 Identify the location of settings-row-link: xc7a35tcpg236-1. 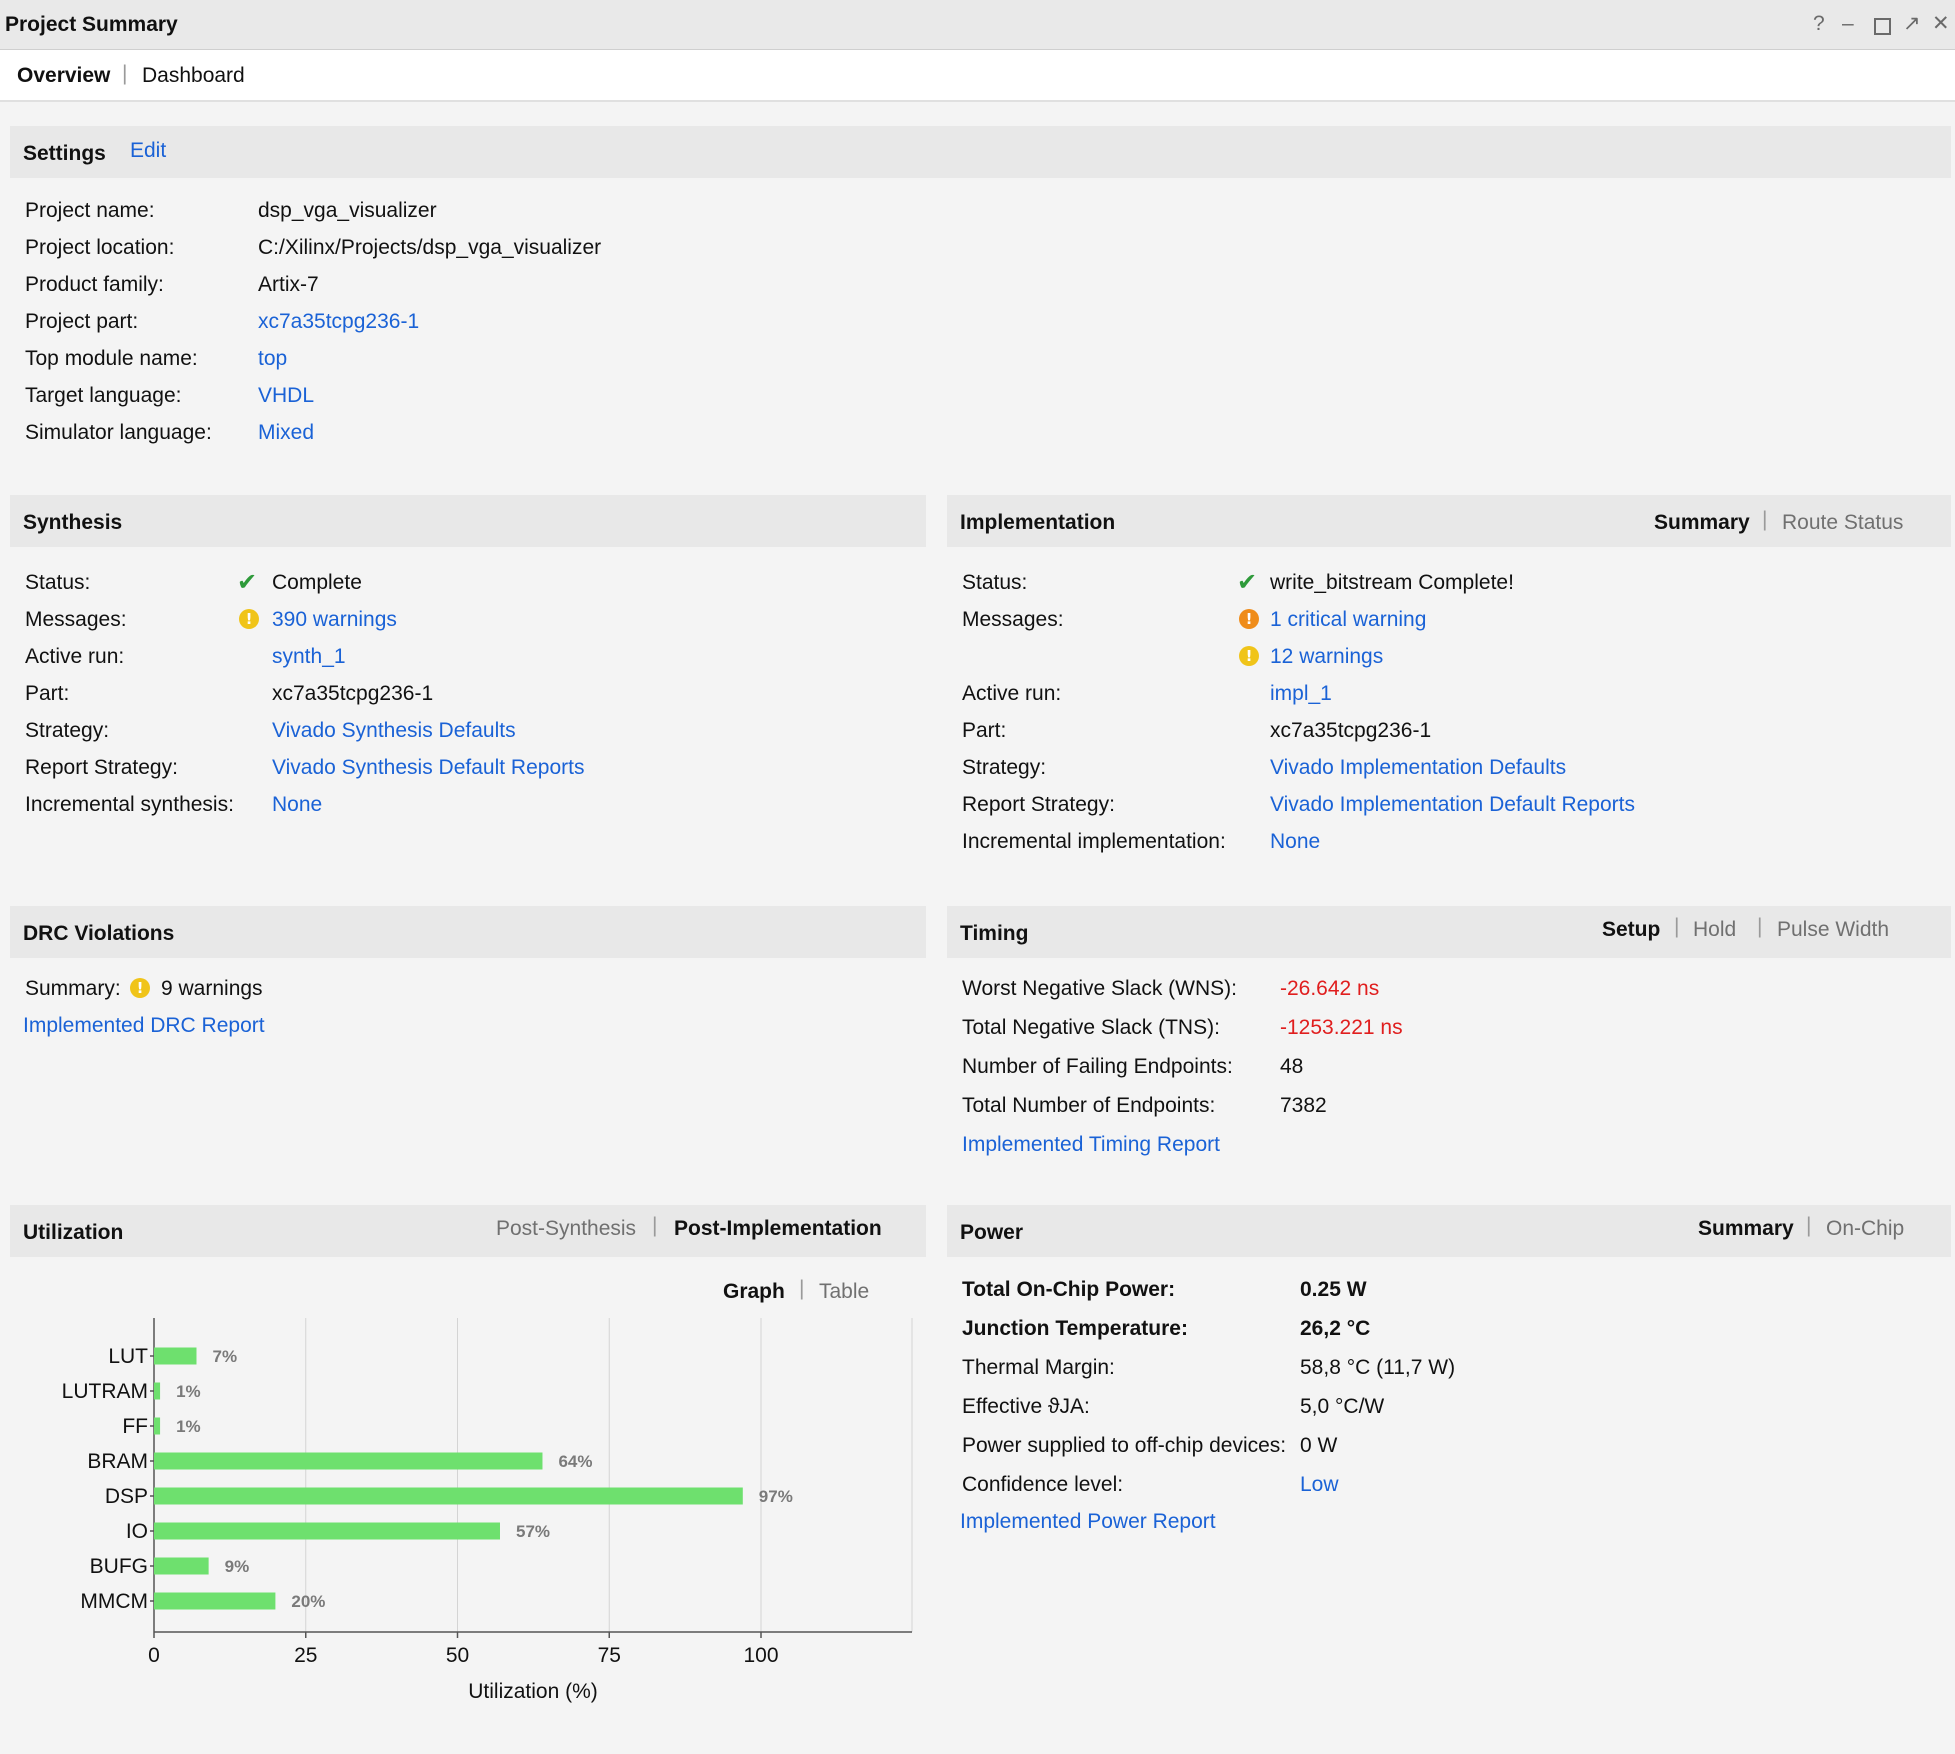
(338, 322).